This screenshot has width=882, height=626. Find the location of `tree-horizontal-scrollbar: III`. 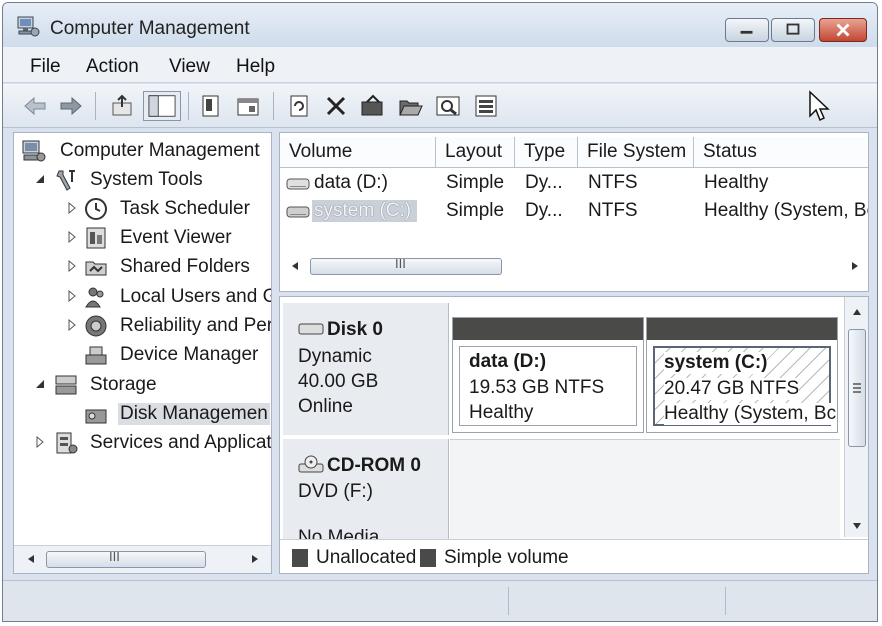

tree-horizontal-scrollbar: III is located at coordinates (142, 559).